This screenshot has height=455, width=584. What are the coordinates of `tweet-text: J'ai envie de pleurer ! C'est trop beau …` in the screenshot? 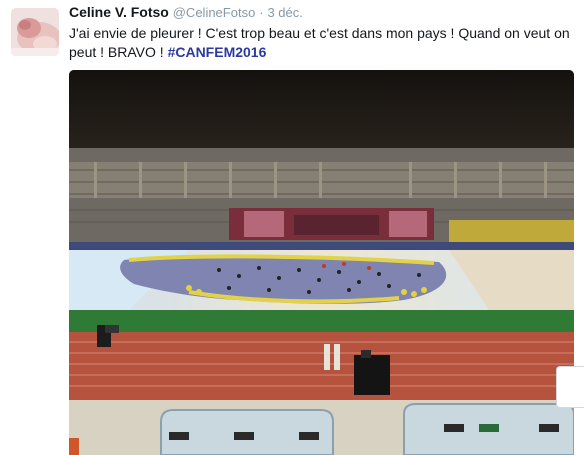 It's located at (321, 43).